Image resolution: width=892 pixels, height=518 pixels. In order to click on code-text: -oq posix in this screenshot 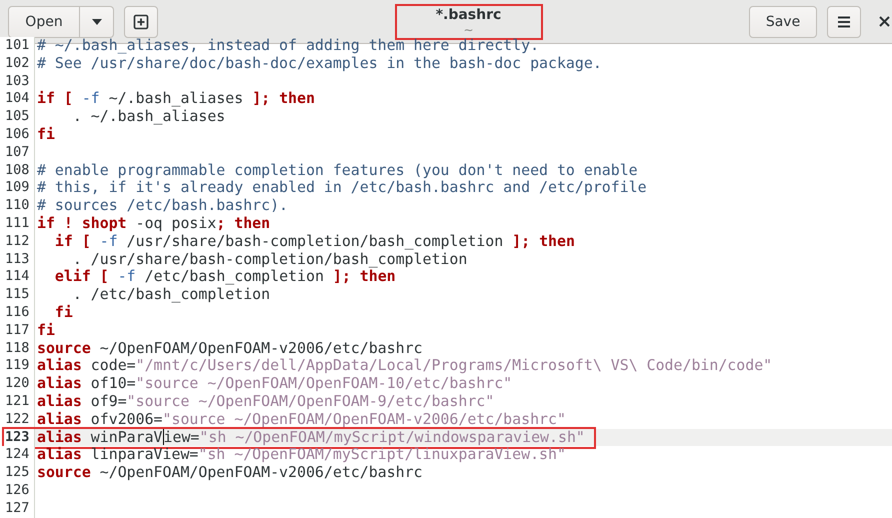, I will do `click(175, 223)`.